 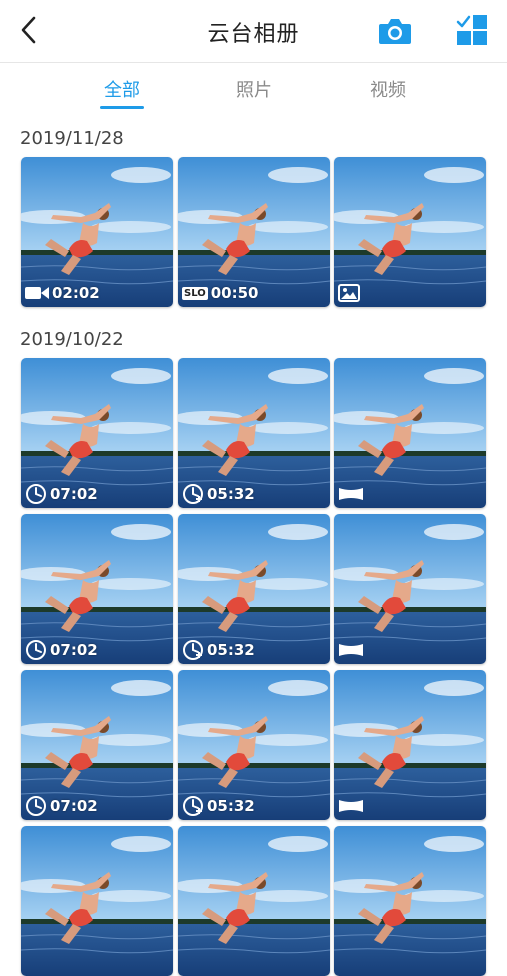 What do you see at coordinates (254, 232) in the screenshot?
I see `media-thumbnail: SLO 00:50` at bounding box center [254, 232].